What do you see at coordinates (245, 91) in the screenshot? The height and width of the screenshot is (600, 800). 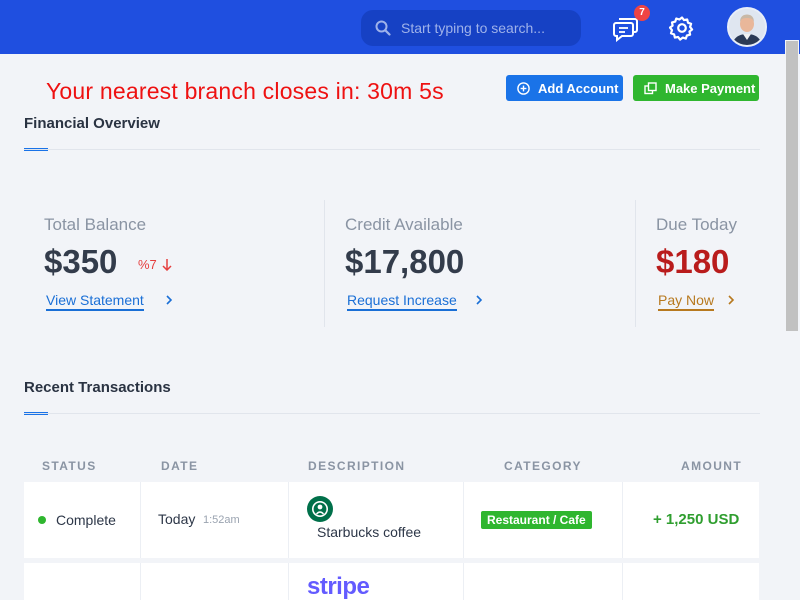 I see `branch-countdown: Your nearest branch closes in: 30m 5s` at bounding box center [245, 91].